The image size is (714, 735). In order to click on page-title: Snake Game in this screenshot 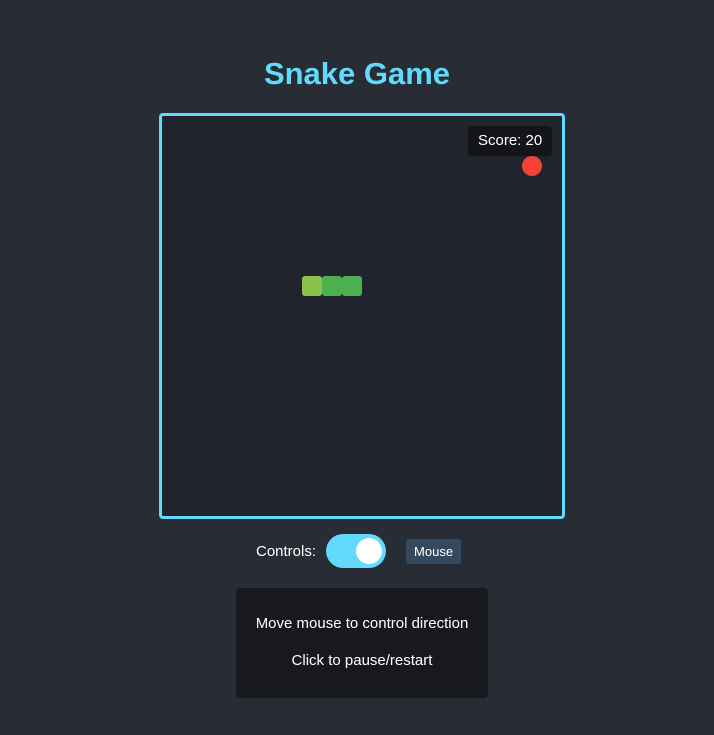, I will do `click(357, 73)`.